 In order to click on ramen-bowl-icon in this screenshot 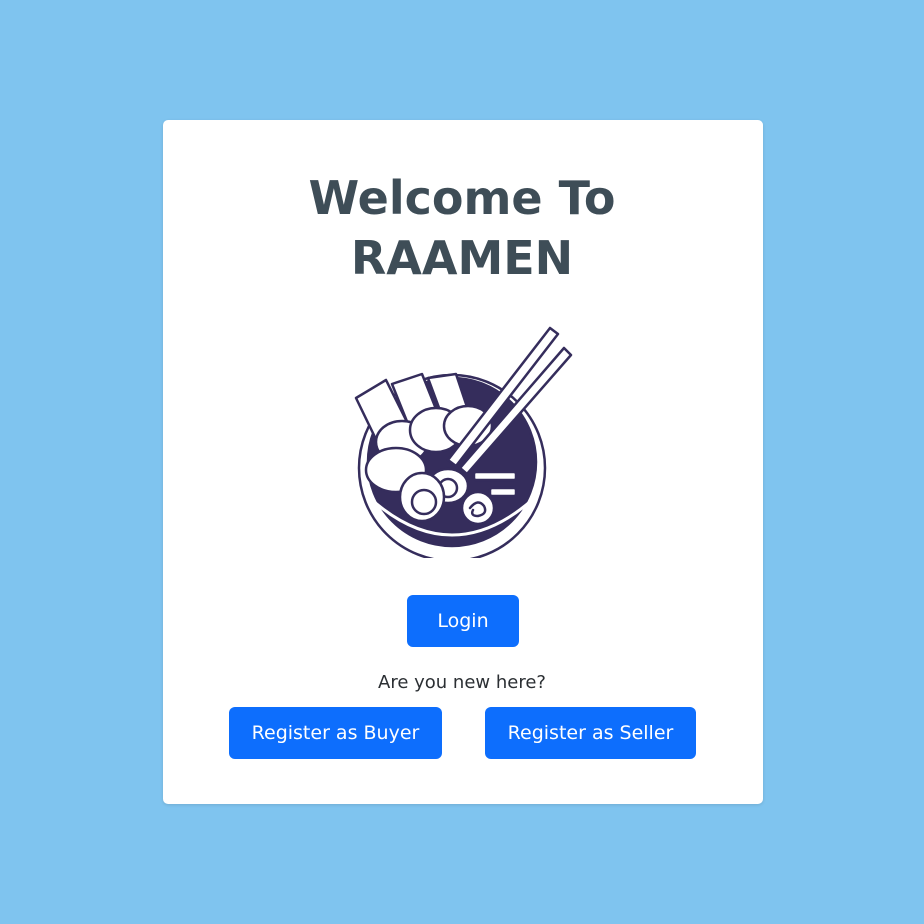, I will do `click(463, 442)`.